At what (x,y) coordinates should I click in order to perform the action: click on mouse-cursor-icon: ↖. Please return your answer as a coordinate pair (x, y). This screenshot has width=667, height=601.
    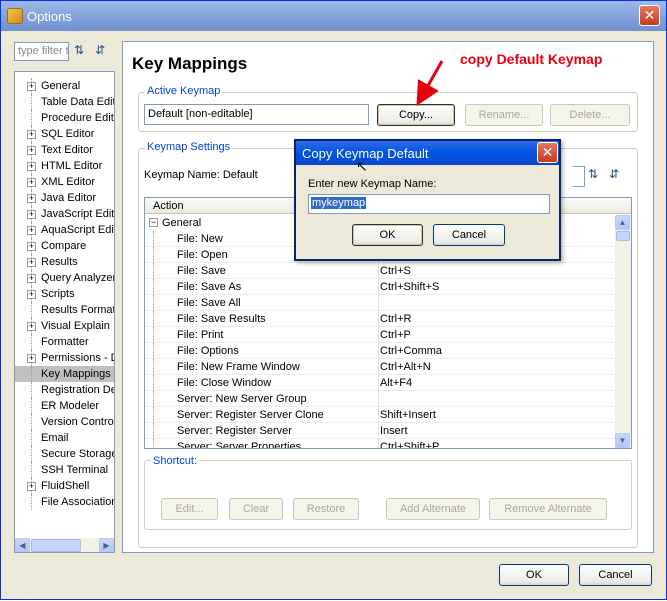
    Looking at the image, I should click on (362, 166).